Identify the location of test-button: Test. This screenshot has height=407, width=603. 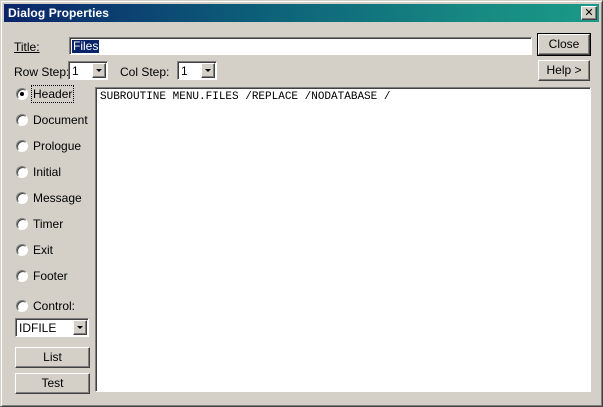
(52, 383).